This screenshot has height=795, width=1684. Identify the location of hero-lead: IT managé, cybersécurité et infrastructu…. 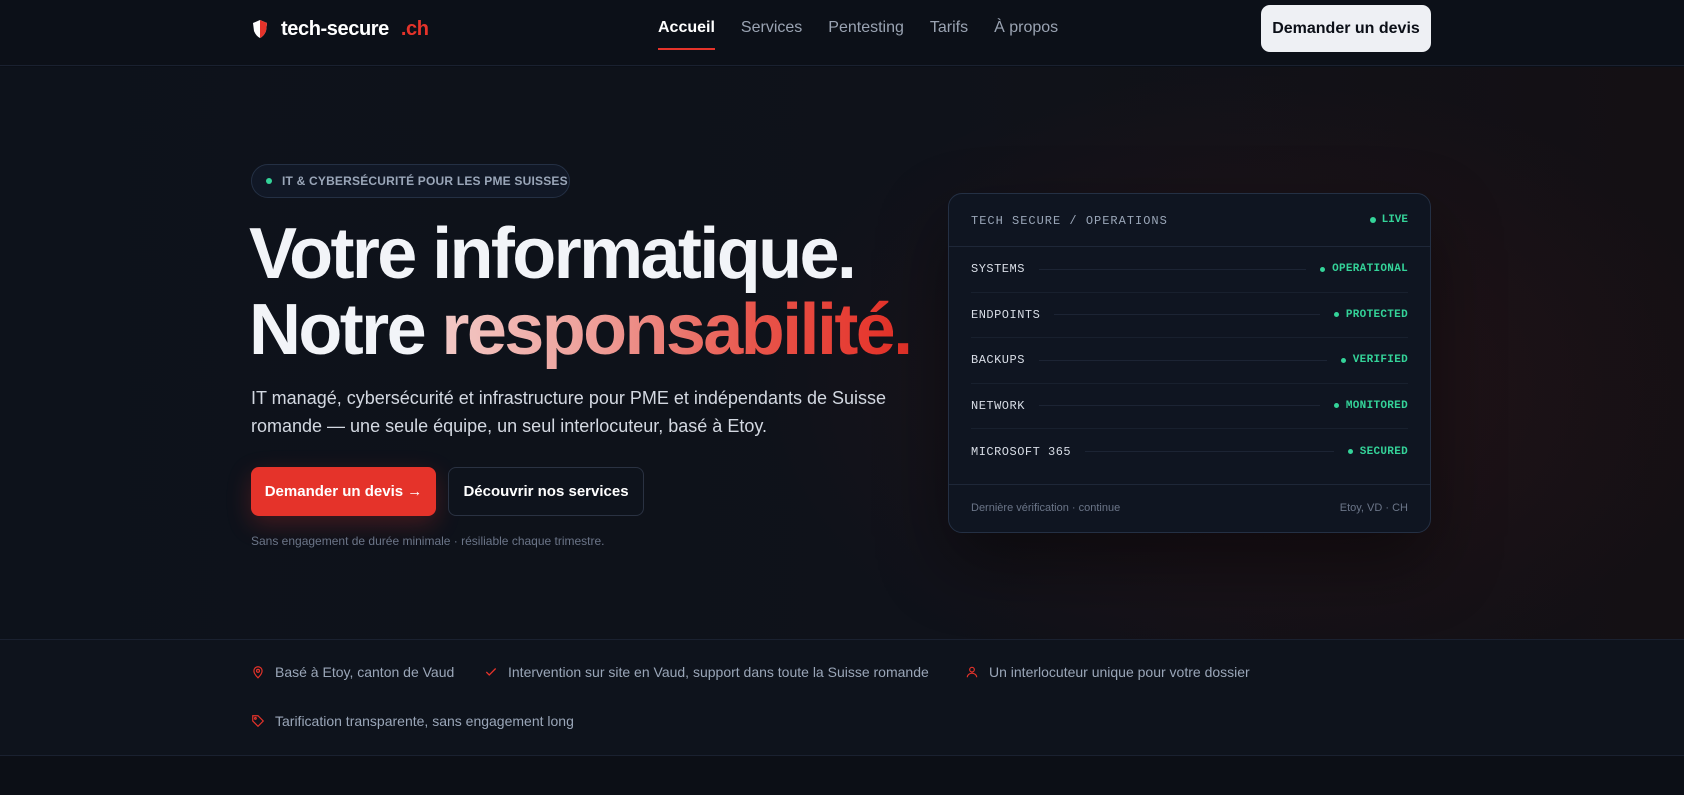
(569, 412).